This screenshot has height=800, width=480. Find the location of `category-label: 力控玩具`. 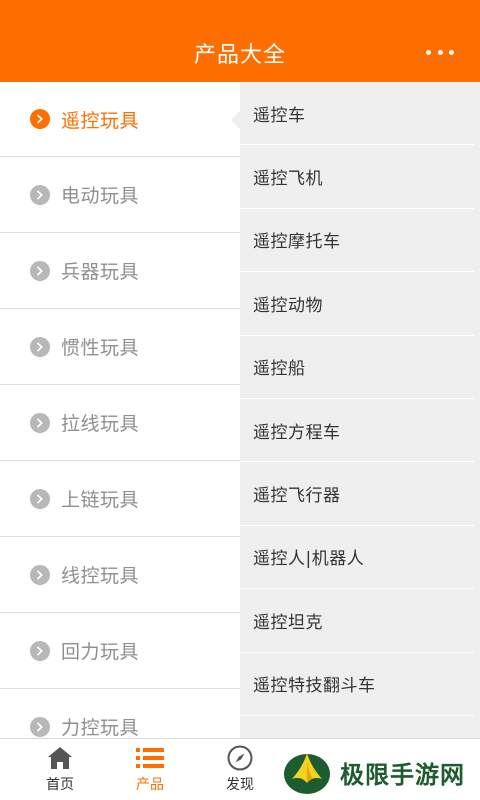

category-label: 力控玩具 is located at coordinates (100, 727).